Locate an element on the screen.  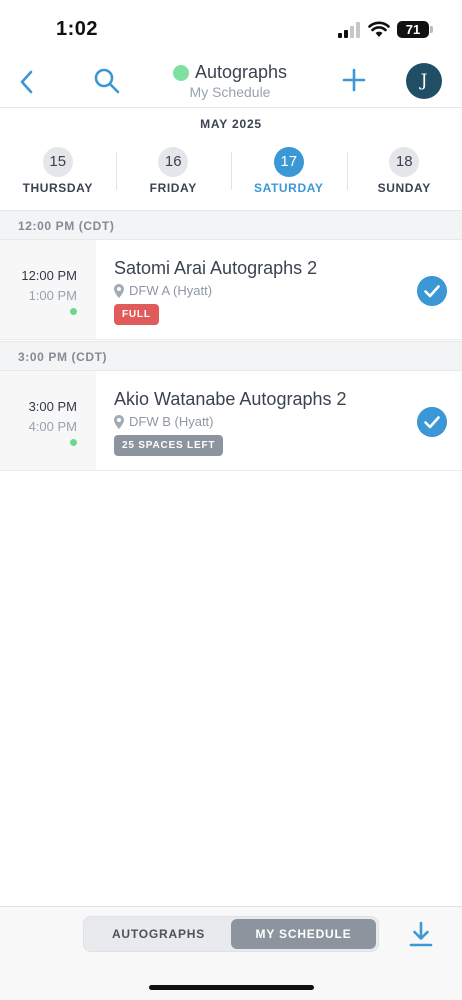
download-icon is located at coordinates (421, 934).